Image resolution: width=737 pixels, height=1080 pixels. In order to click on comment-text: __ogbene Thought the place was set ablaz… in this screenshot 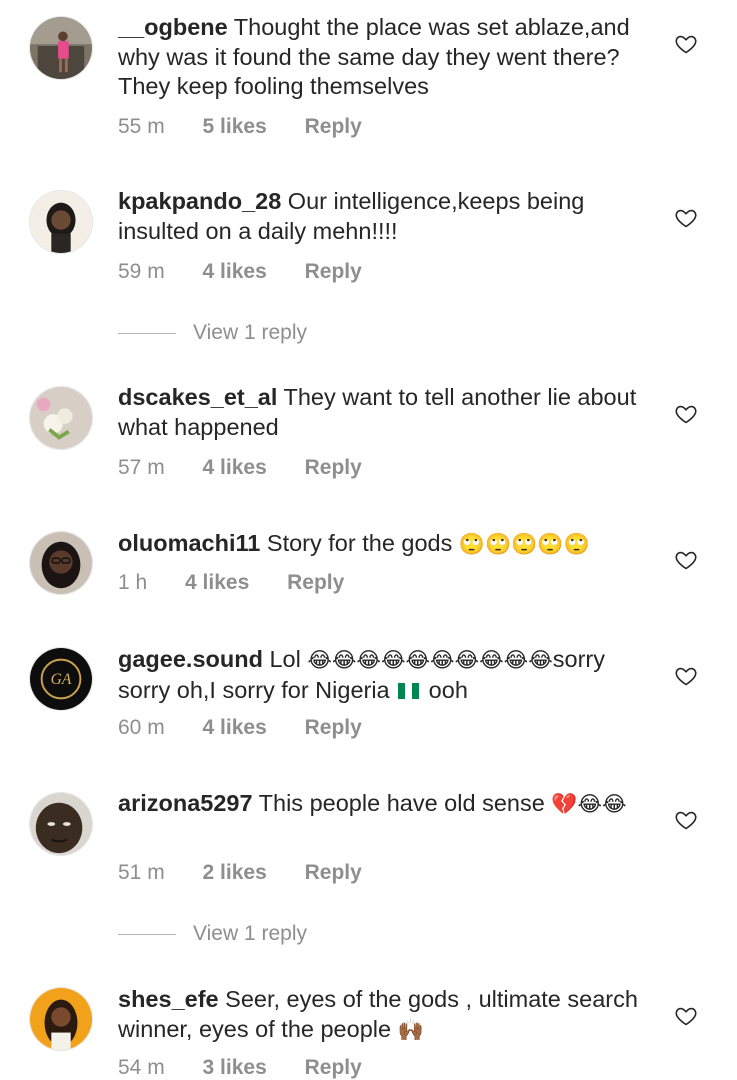, I will do `click(384, 57)`.